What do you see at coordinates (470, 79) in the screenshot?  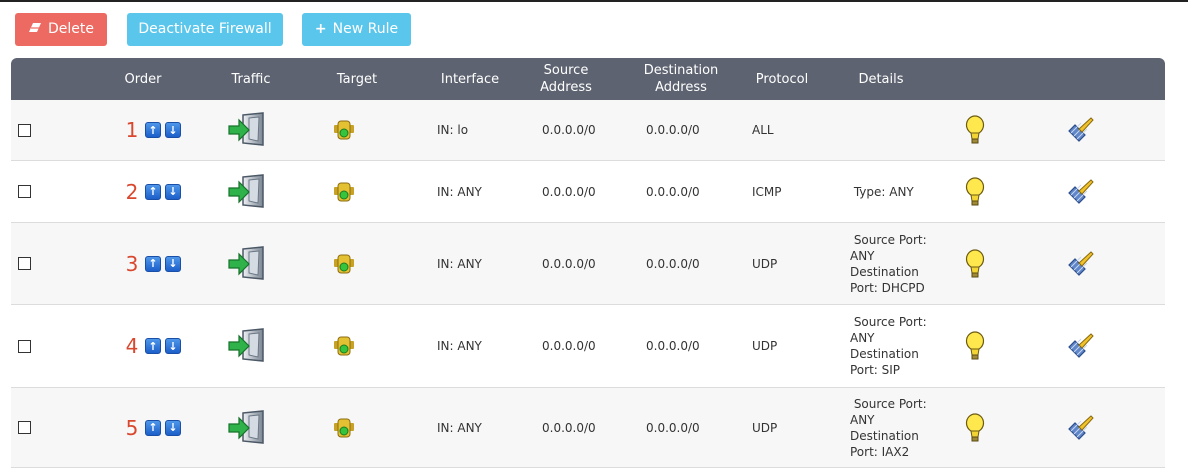 I see `column-interface: Interface` at bounding box center [470, 79].